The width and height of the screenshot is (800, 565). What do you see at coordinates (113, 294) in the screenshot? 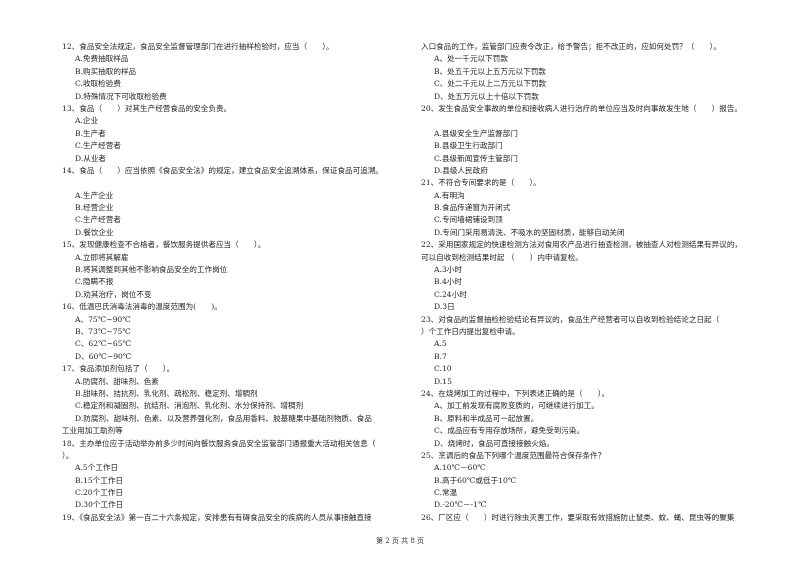
I see `answer-option: D.劝其治疗，岗位不变` at bounding box center [113, 294].